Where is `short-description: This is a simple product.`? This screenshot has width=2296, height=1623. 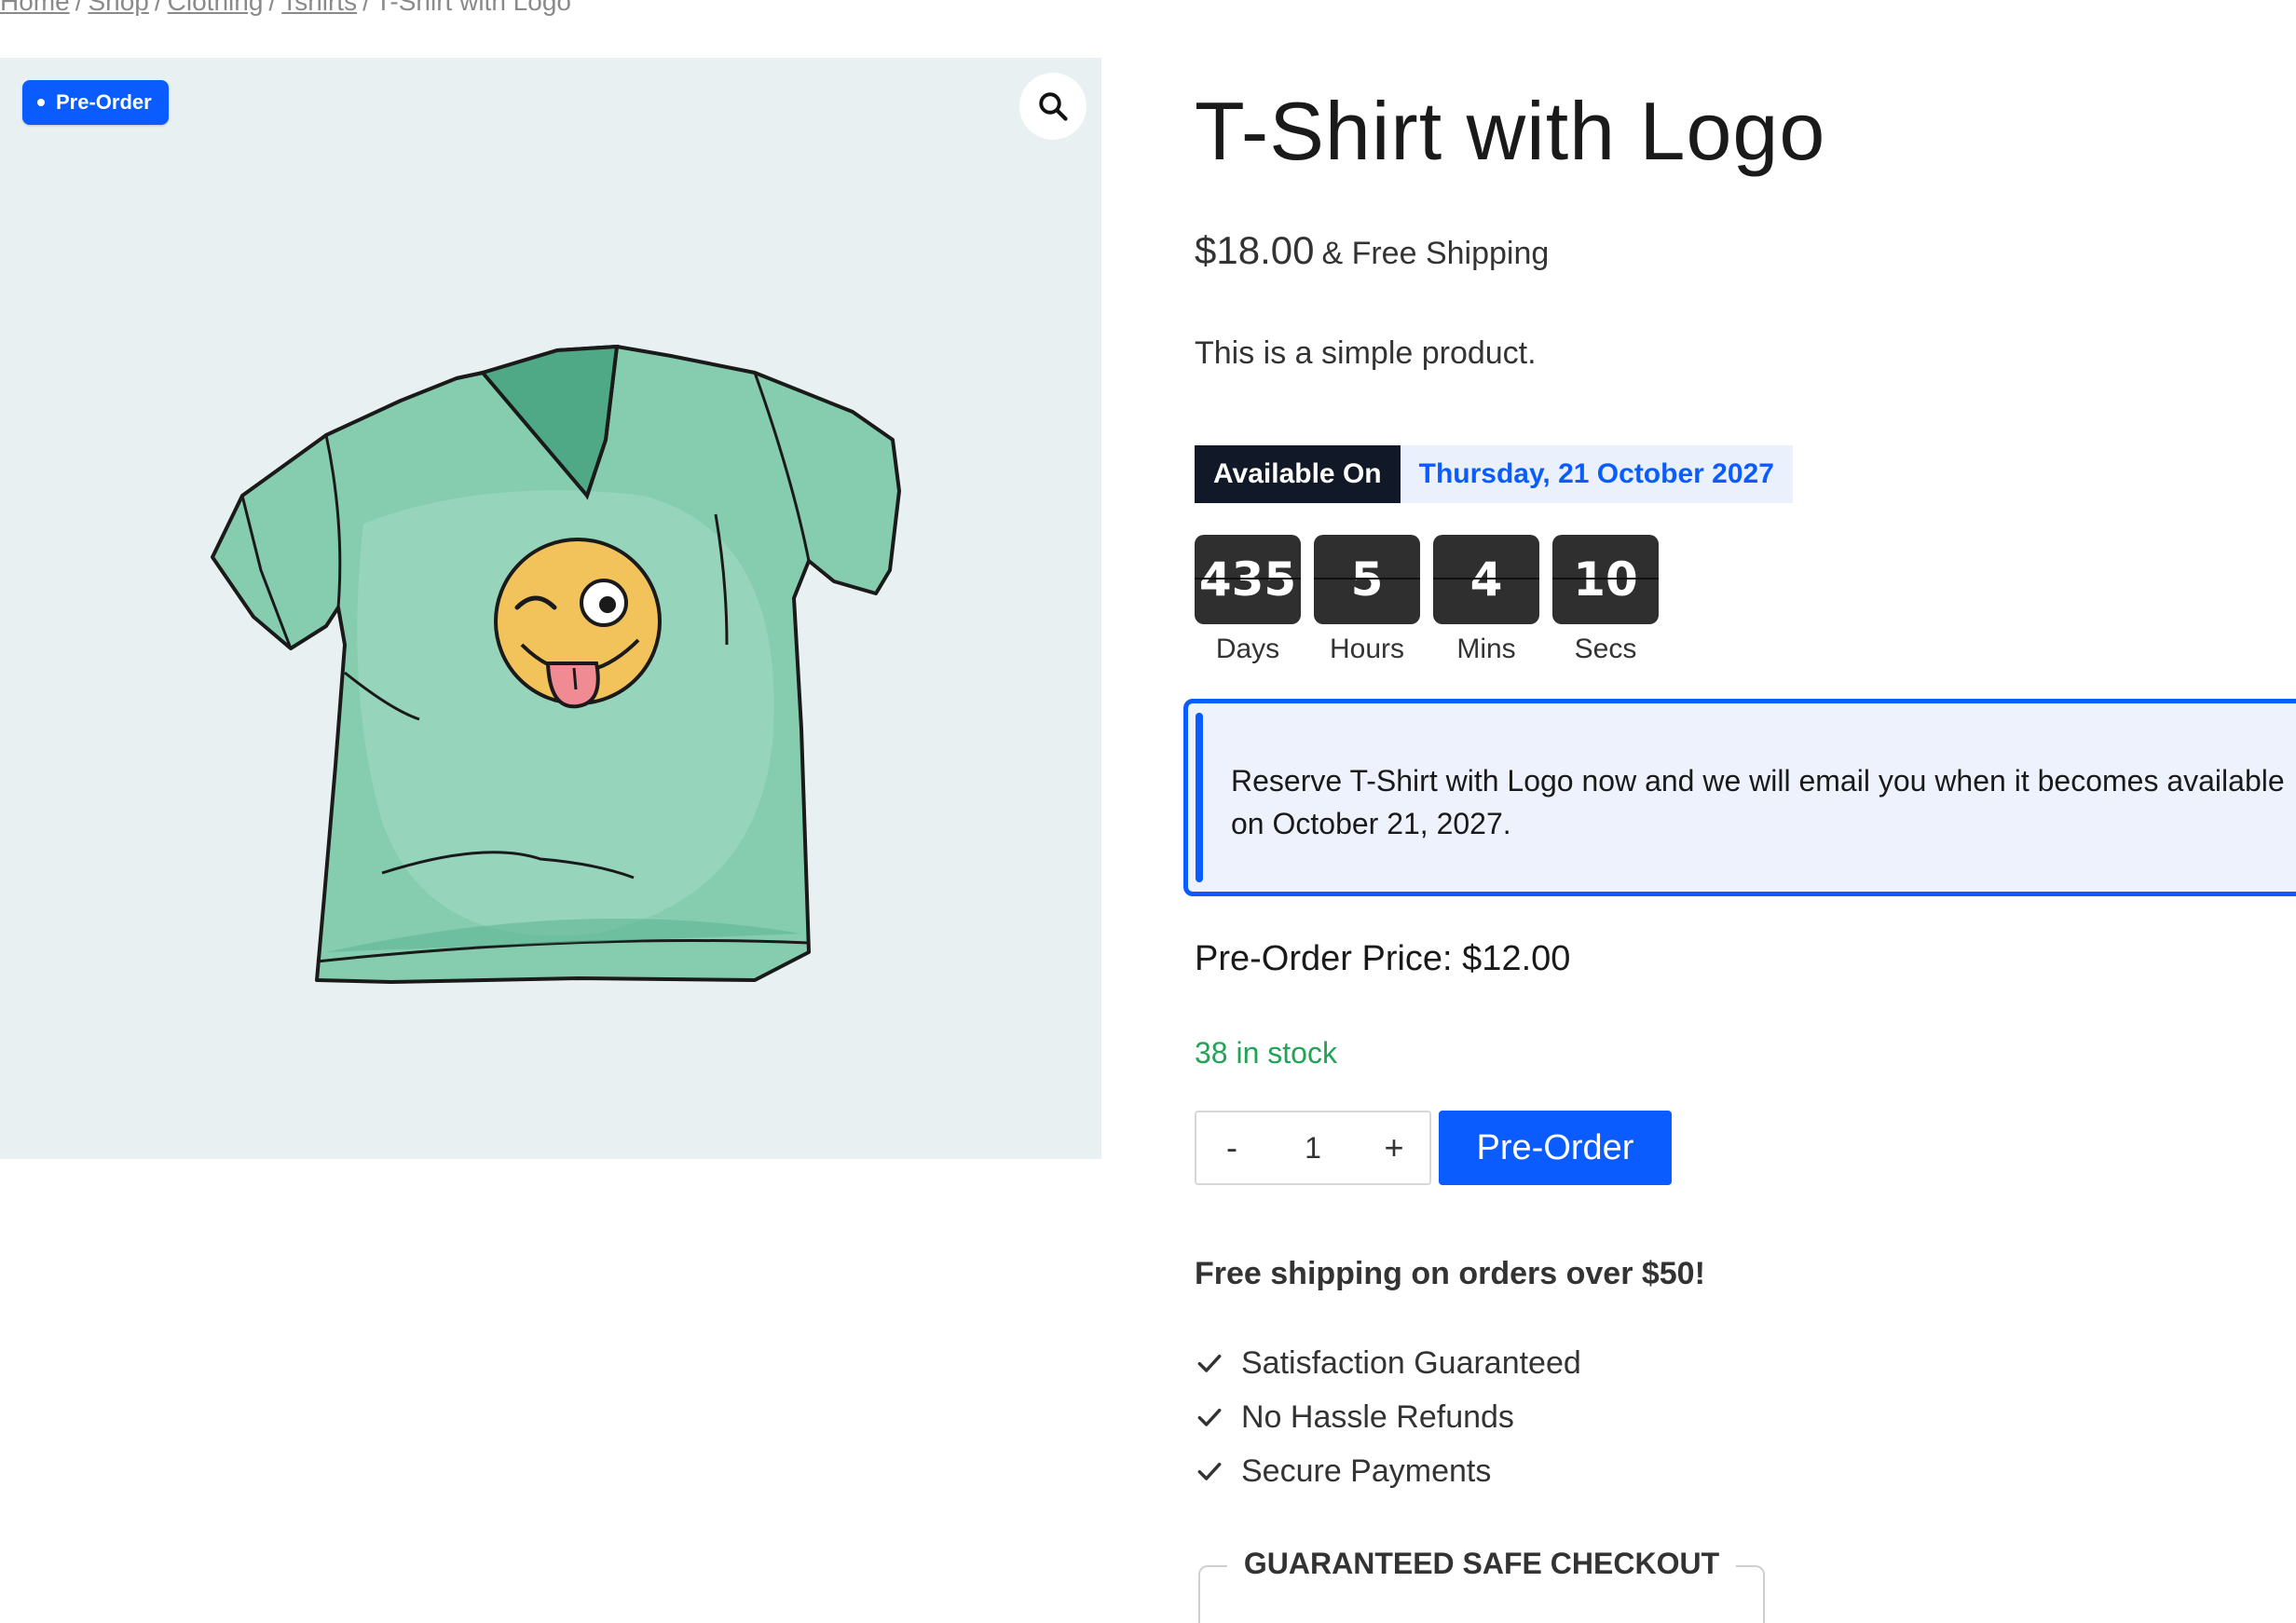 short-description: This is a simple product. is located at coordinates (1366, 353).